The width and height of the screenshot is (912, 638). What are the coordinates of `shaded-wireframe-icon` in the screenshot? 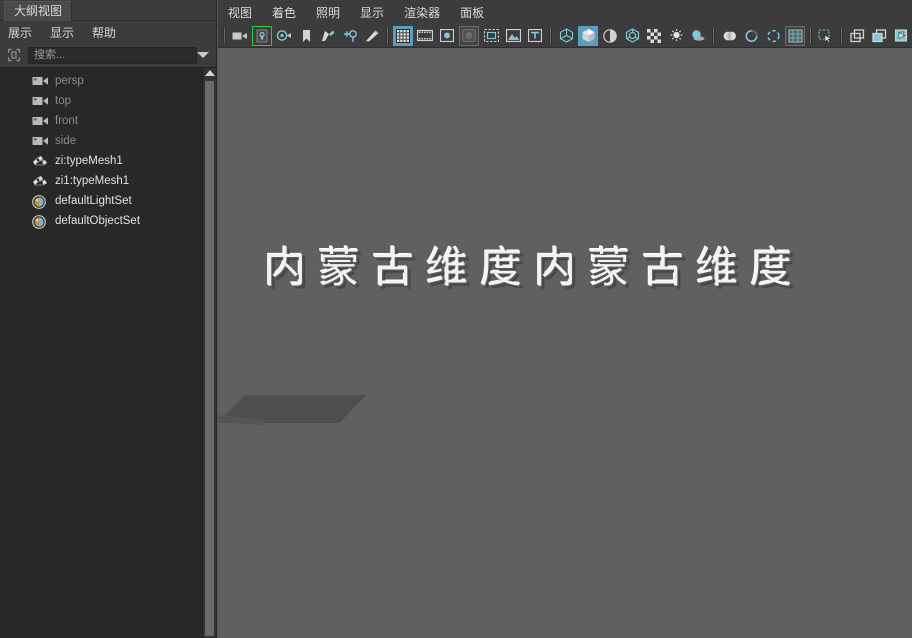 It's located at (632, 36).